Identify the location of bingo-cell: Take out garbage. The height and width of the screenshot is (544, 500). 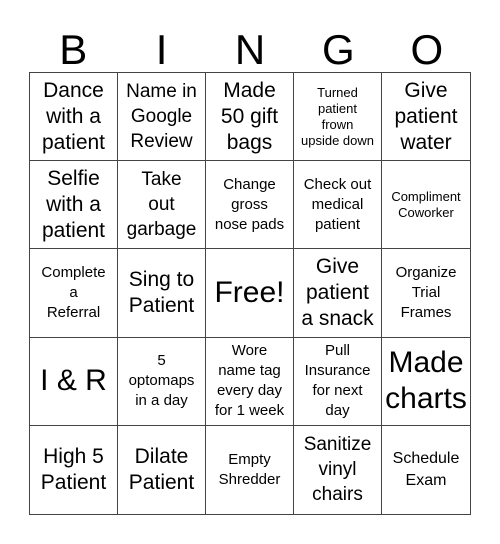
(162, 205).